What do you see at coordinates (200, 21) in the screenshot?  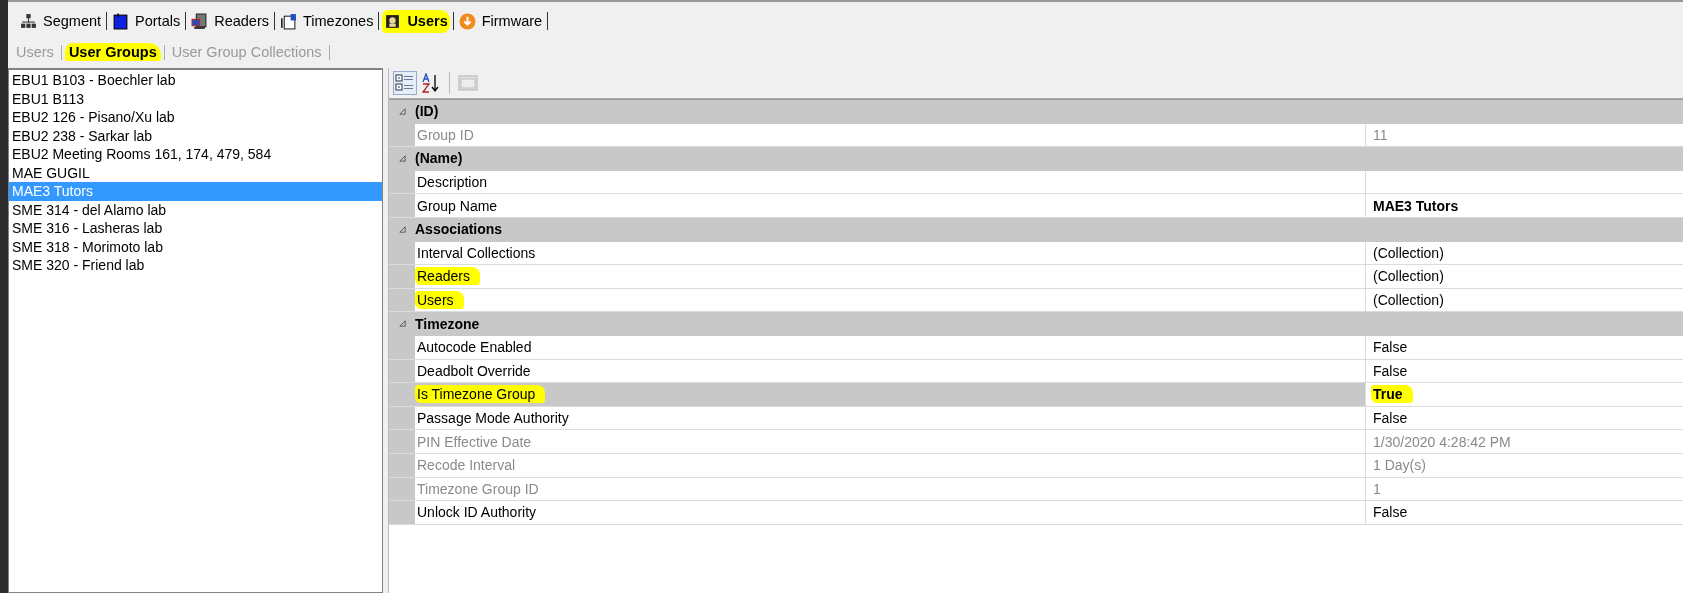 I see `card-reader-icon` at bounding box center [200, 21].